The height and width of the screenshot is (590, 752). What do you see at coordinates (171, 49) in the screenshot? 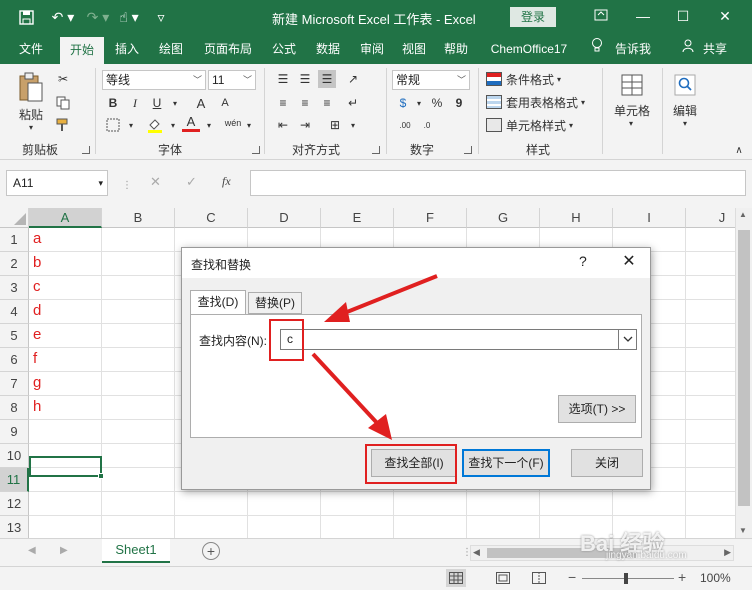
I see `tab-draw: 绘图` at bounding box center [171, 49].